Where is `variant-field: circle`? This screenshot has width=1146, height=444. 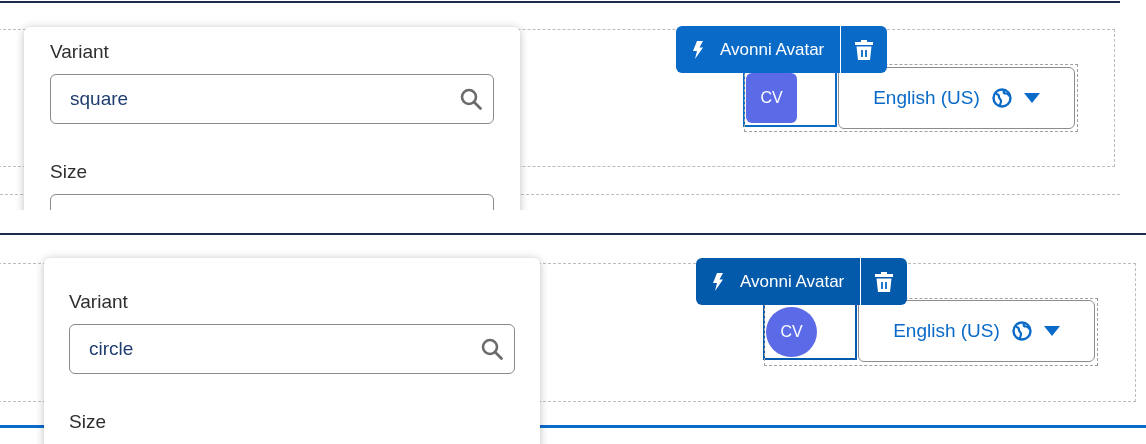
variant-field: circle is located at coordinates (292, 349).